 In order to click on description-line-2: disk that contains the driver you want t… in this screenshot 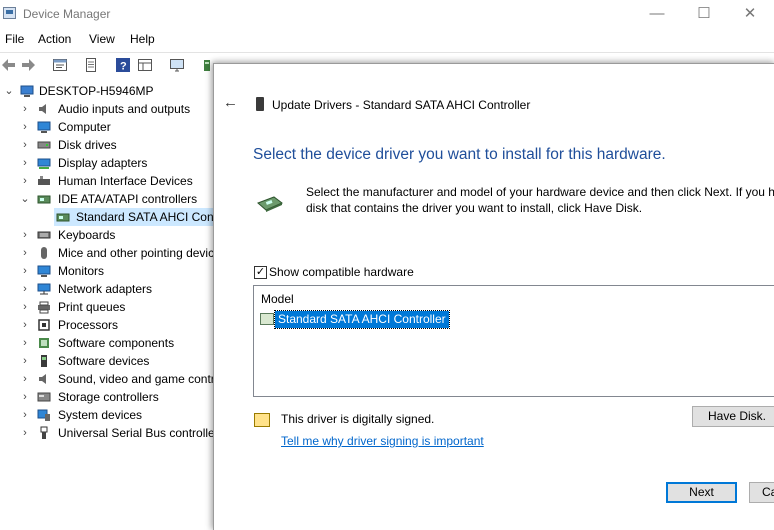, I will do `click(474, 208)`.